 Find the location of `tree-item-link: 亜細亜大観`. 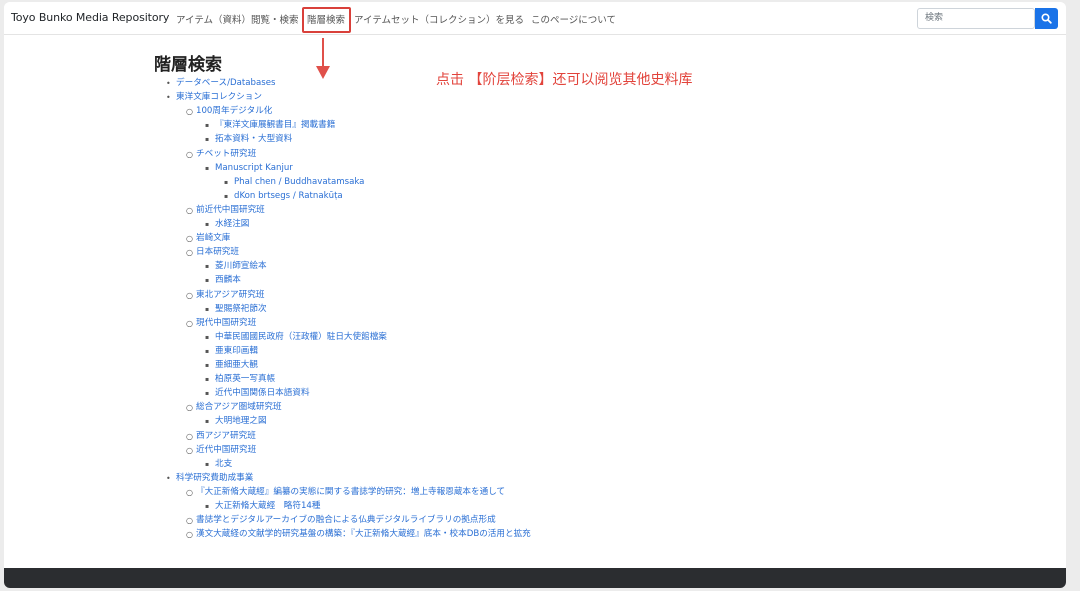

tree-item-link: 亜細亜大観 is located at coordinates (236, 365).